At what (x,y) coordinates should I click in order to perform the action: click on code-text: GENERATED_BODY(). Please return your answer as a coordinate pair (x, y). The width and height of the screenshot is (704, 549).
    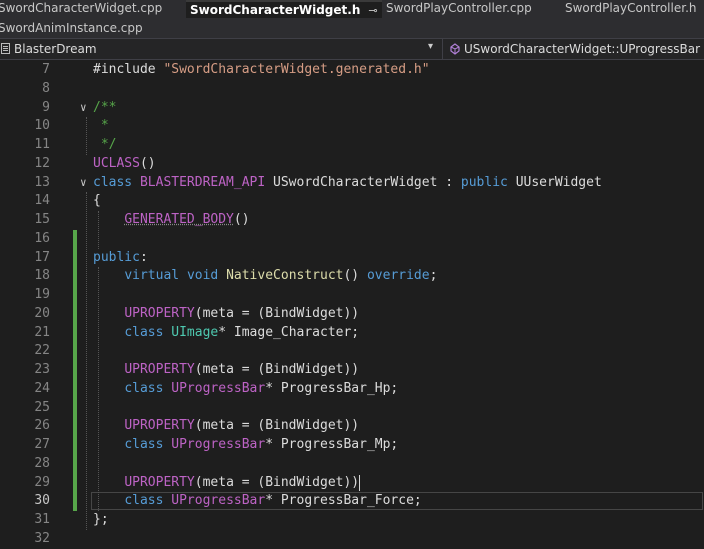
    Looking at the image, I should click on (171, 220).